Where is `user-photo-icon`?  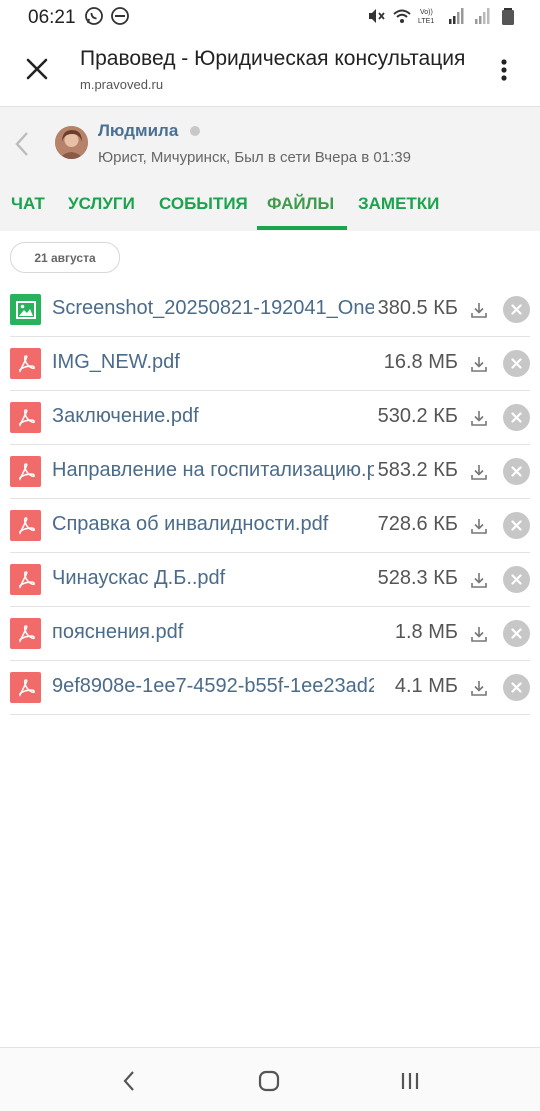 user-photo-icon is located at coordinates (71, 142).